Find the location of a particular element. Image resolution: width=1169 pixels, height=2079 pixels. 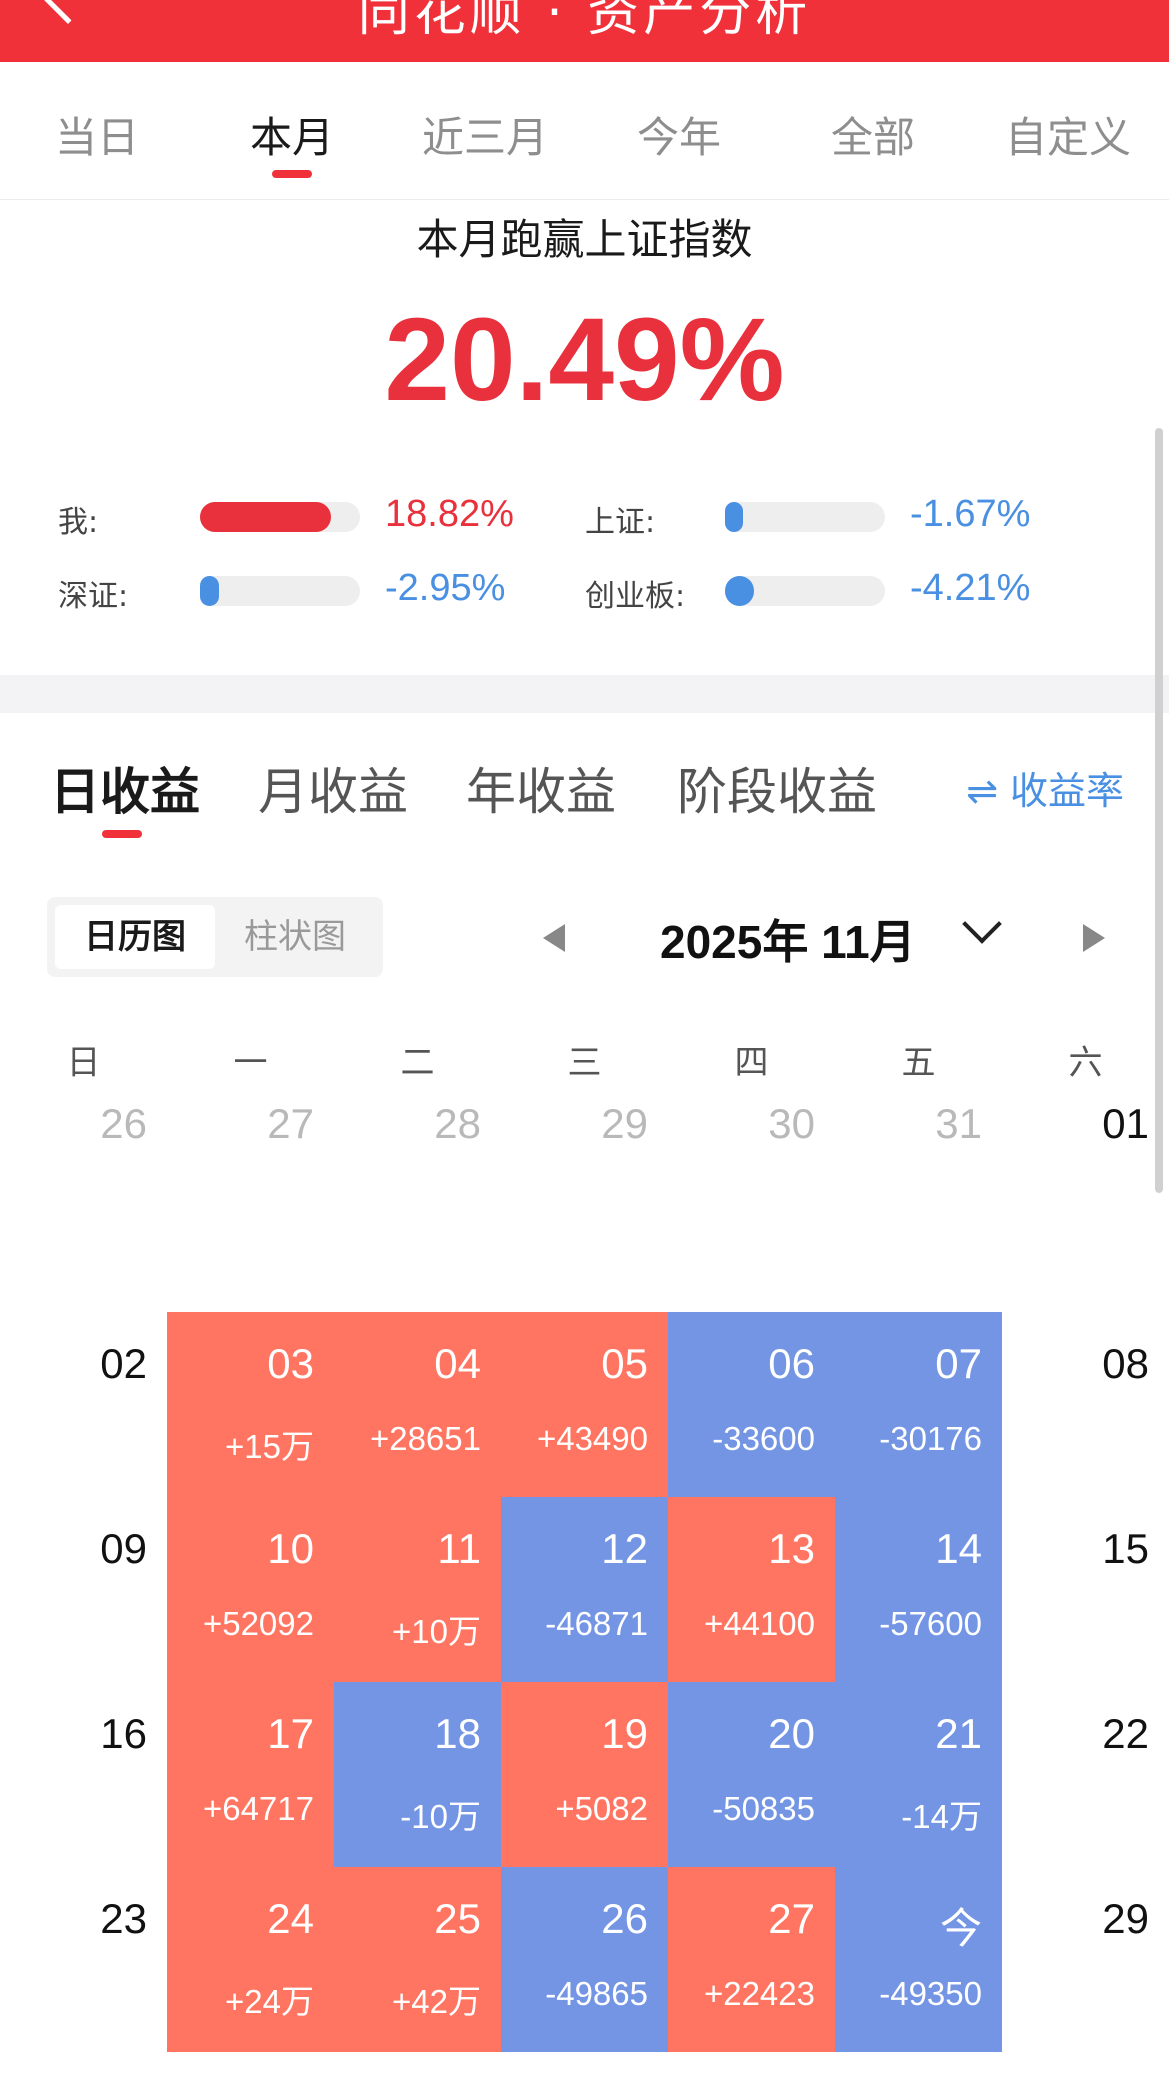

calendar-day: 07 -30176 is located at coordinates (918, 1404).